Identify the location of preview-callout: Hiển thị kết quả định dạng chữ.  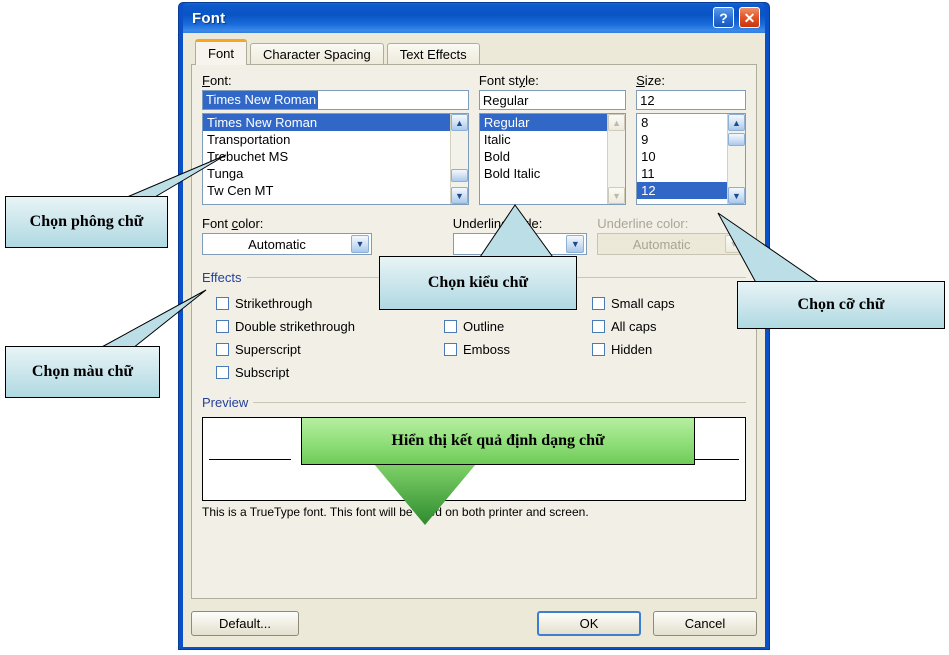
(498, 441).